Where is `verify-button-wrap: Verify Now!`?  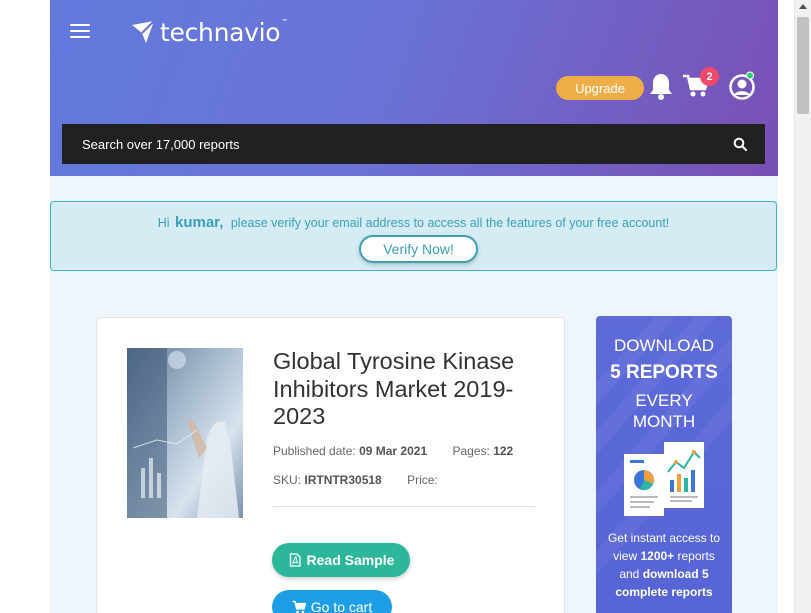
verify-button-wrap: Verify Now! is located at coordinates (418, 249).